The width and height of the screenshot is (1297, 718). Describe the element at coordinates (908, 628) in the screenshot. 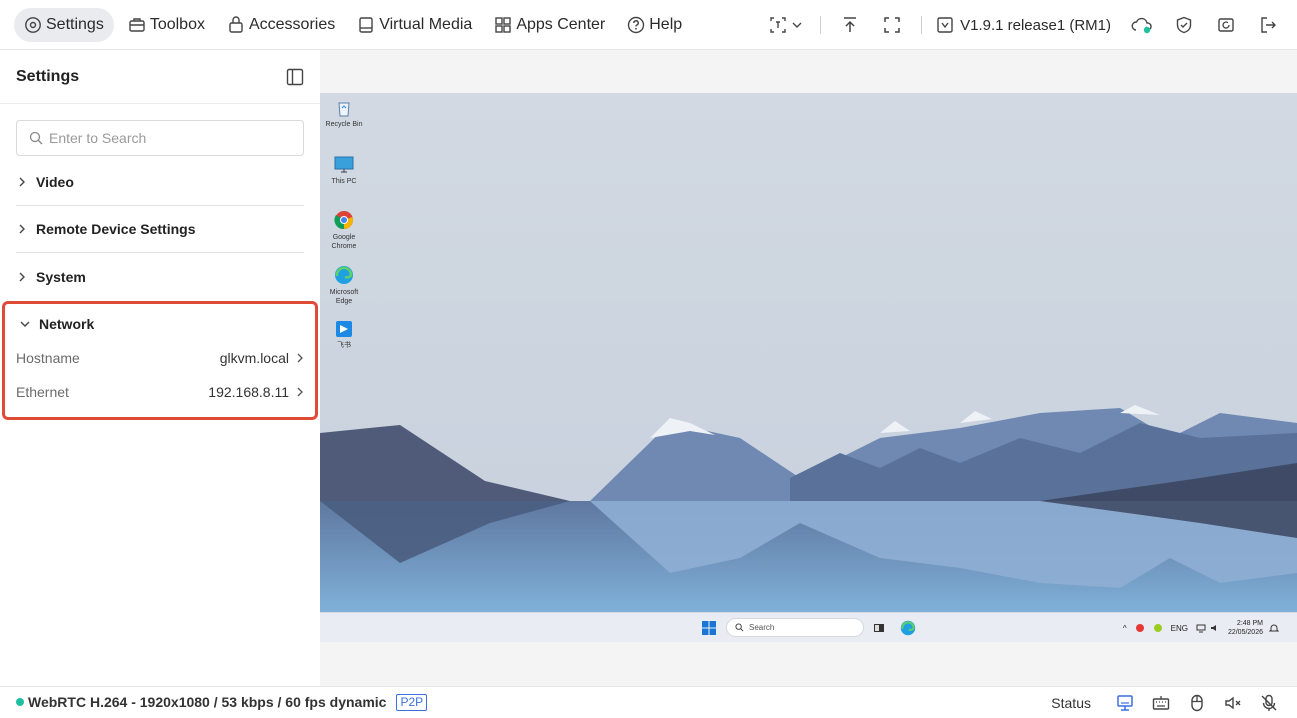

I see `edge-taskbar-icon` at that location.